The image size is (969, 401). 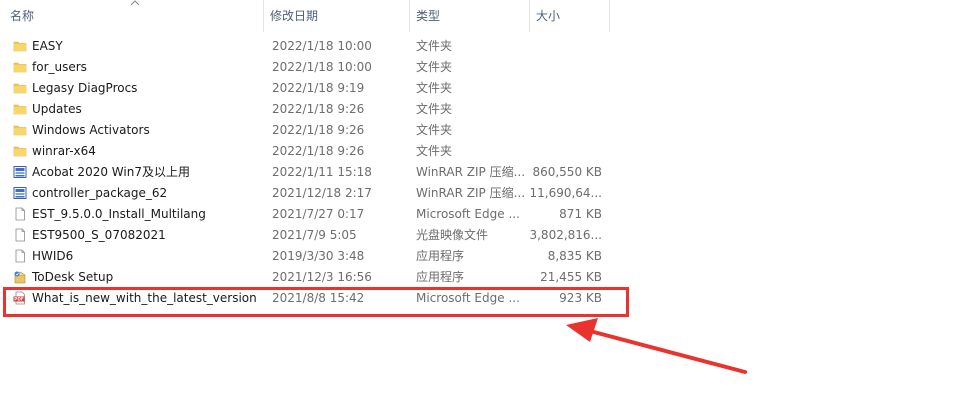 What do you see at coordinates (135, 3) in the screenshot?
I see `sort-ascending-icon` at bounding box center [135, 3].